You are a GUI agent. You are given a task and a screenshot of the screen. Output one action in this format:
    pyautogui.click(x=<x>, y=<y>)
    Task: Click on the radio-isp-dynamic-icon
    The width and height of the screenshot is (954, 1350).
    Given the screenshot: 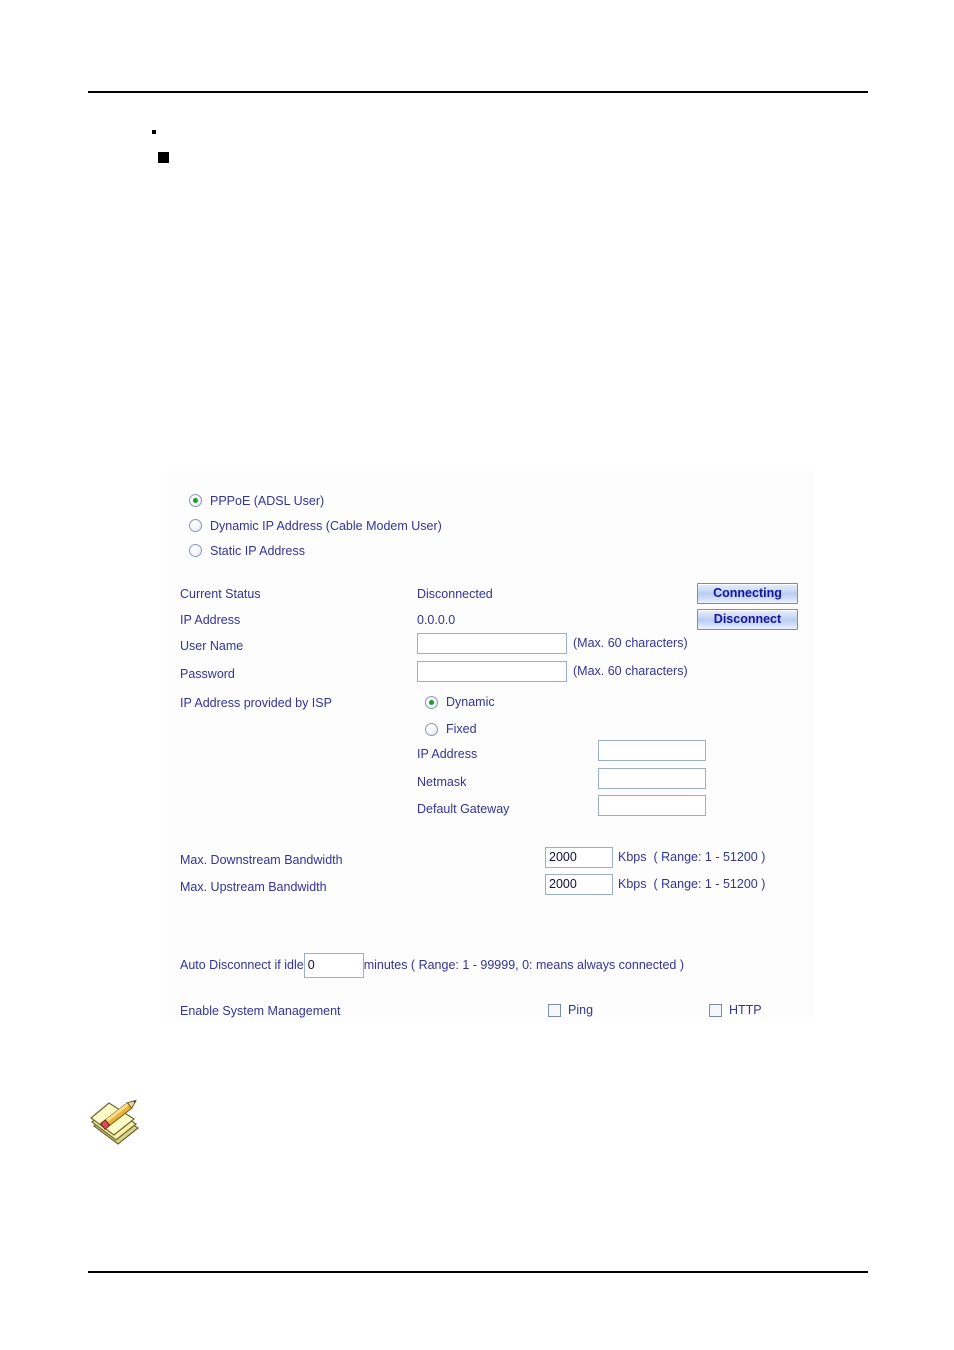 What is the action you would take?
    pyautogui.click(x=431, y=702)
    